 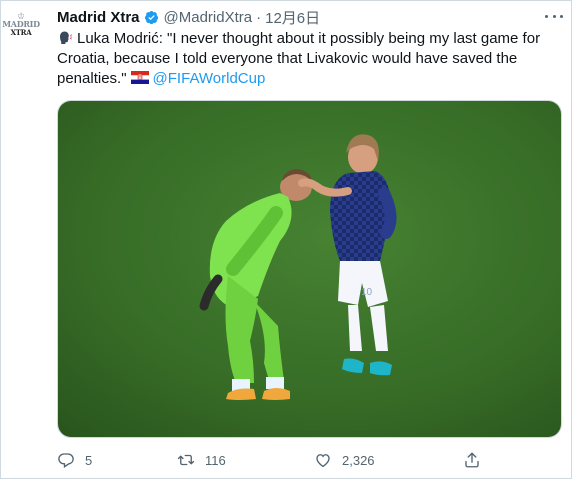 What do you see at coordinates (139, 77) in the screenshot?
I see `croatia-flag-emoji` at bounding box center [139, 77].